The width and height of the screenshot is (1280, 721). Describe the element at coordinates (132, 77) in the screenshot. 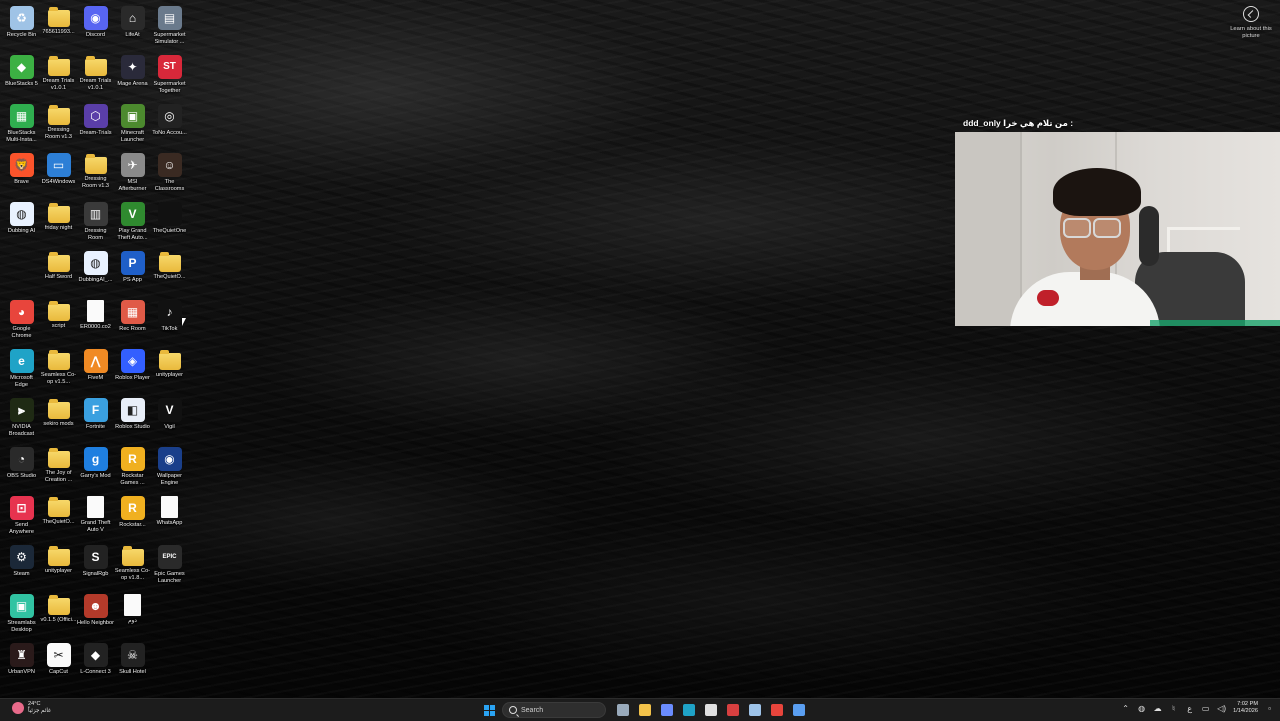

I see `desktop-icon: ✦ Mage Arena` at that location.